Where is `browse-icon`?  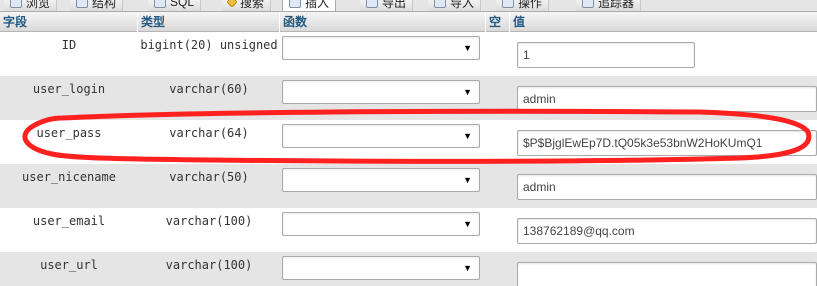
browse-icon is located at coordinates (16, 4).